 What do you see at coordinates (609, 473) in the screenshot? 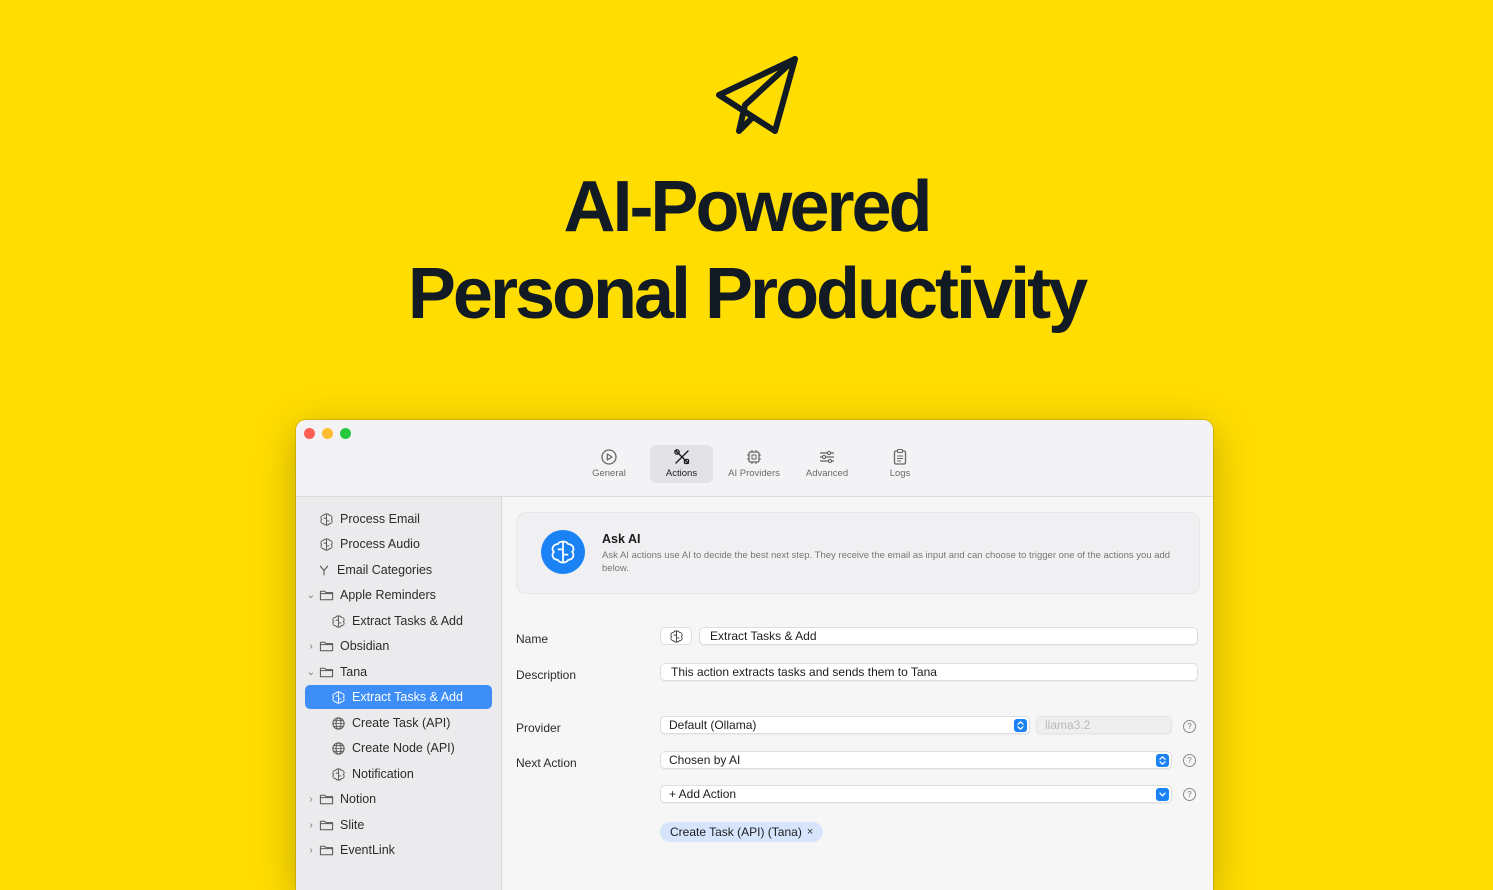
I see `tab-general-label: General` at bounding box center [609, 473].